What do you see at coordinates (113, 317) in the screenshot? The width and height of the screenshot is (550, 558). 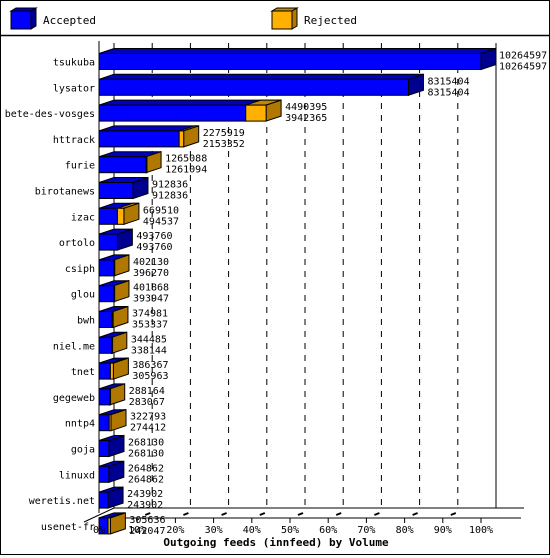 I see `bar-group-bwh` at bounding box center [113, 317].